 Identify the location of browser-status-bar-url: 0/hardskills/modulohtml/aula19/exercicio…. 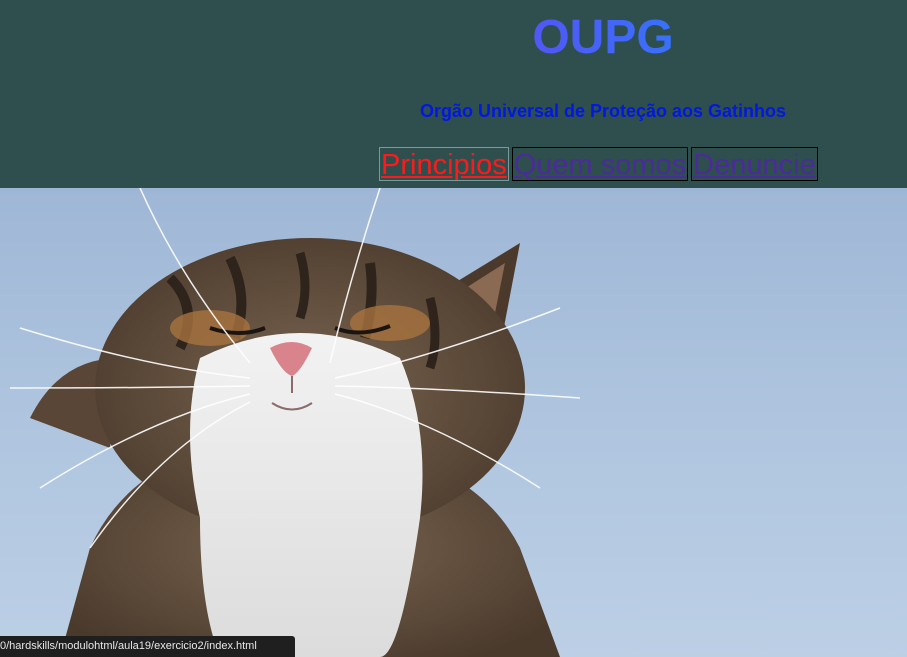
(147, 646).